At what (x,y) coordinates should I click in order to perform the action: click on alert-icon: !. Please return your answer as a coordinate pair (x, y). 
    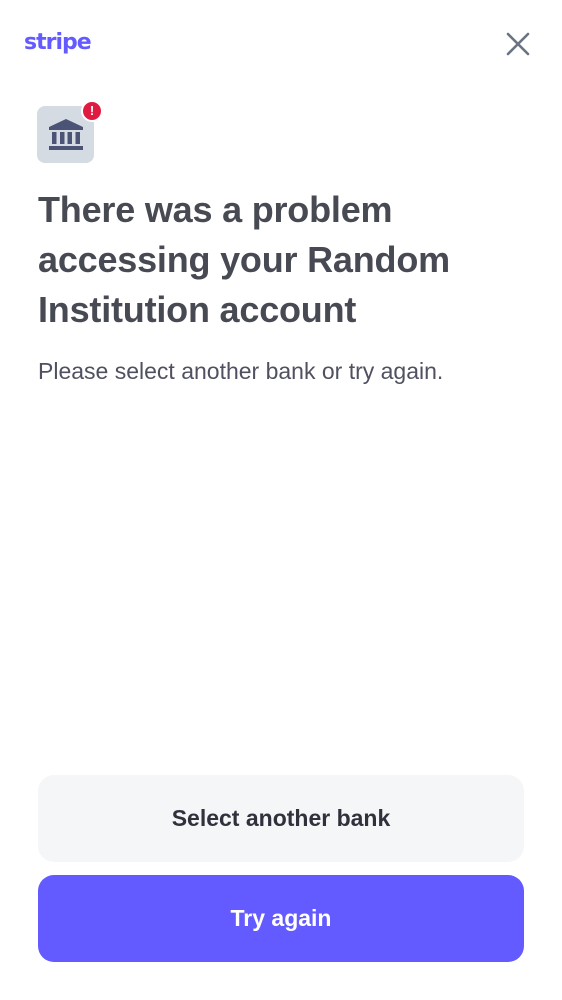
    Looking at the image, I should click on (92, 111).